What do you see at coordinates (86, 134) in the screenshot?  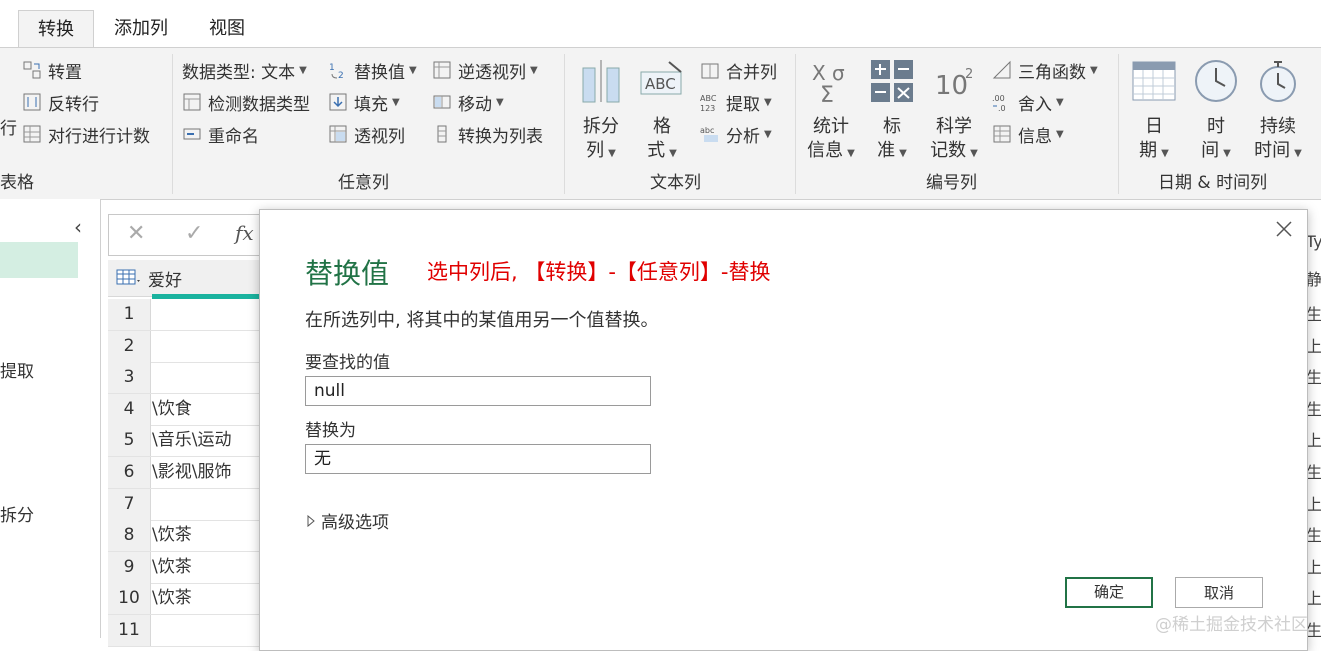 I see `count-rows-button: 对行进行计数` at bounding box center [86, 134].